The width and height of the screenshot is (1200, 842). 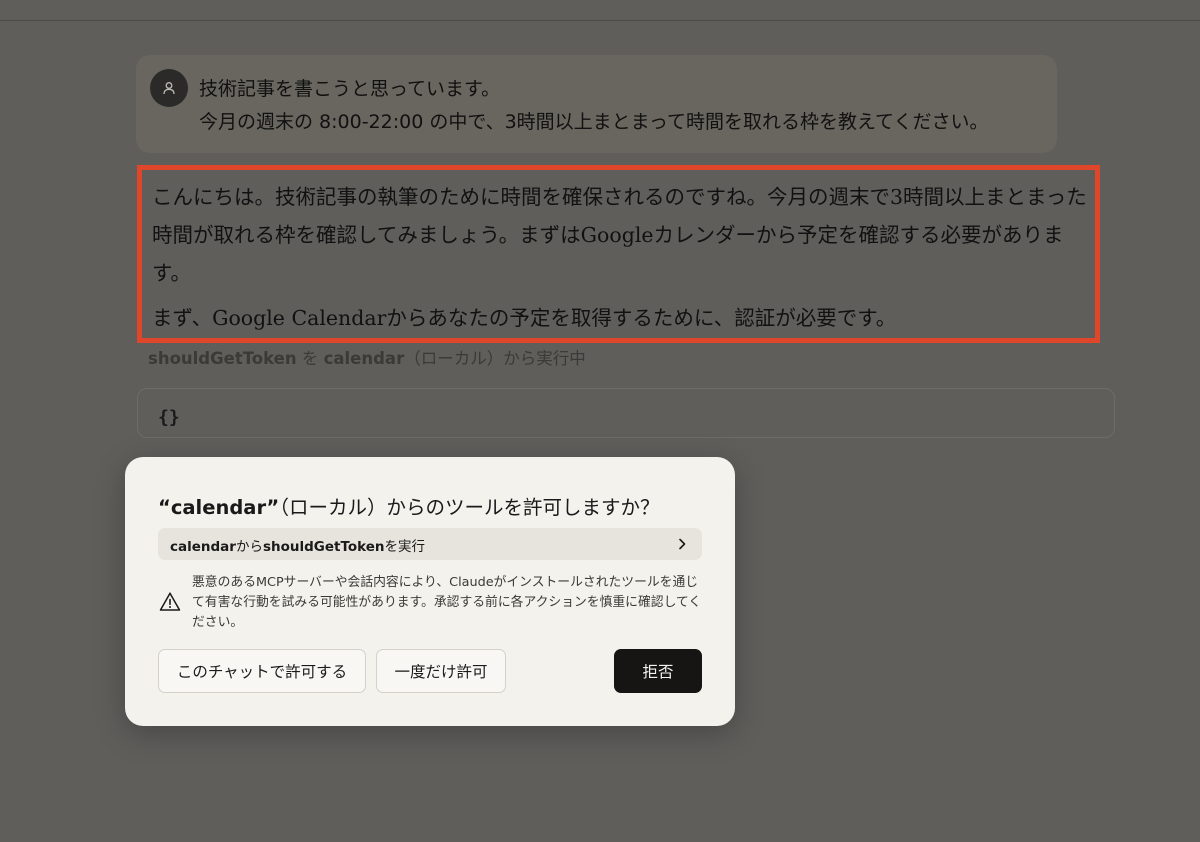 I want to click on tool-details-suffix: を実行, so click(x=405, y=547).